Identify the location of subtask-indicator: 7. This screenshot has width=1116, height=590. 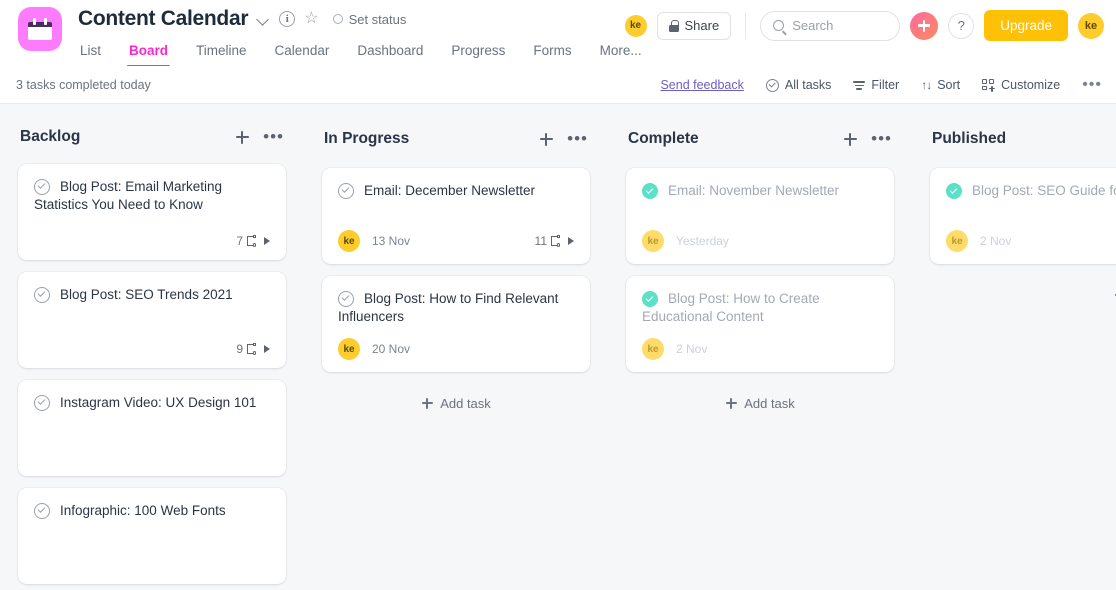
(253, 241).